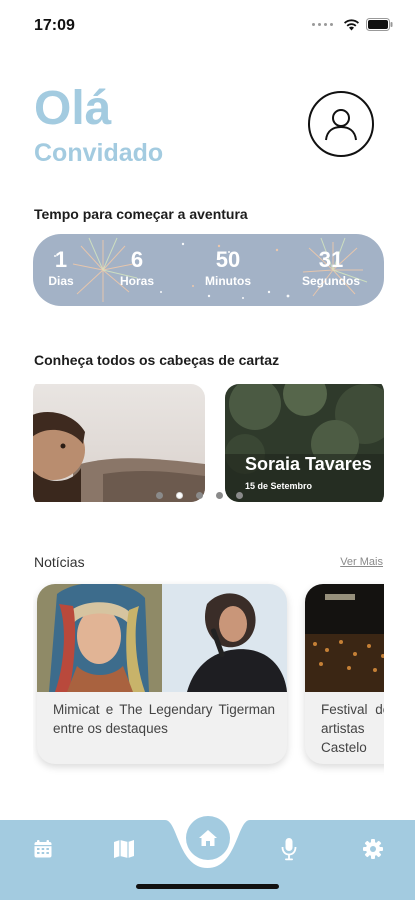  I want to click on countdown-minutes-label: Minutos, so click(228, 281).